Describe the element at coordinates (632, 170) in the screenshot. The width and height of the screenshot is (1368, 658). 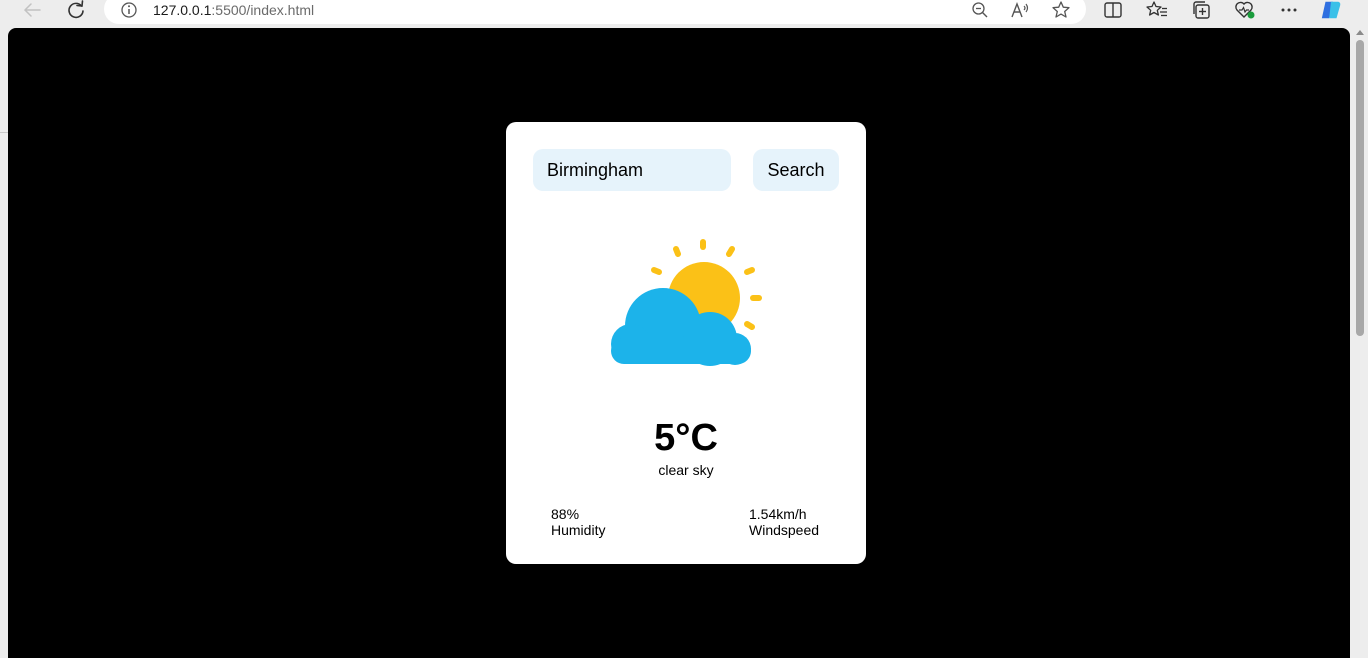
I see `city-search-input` at that location.